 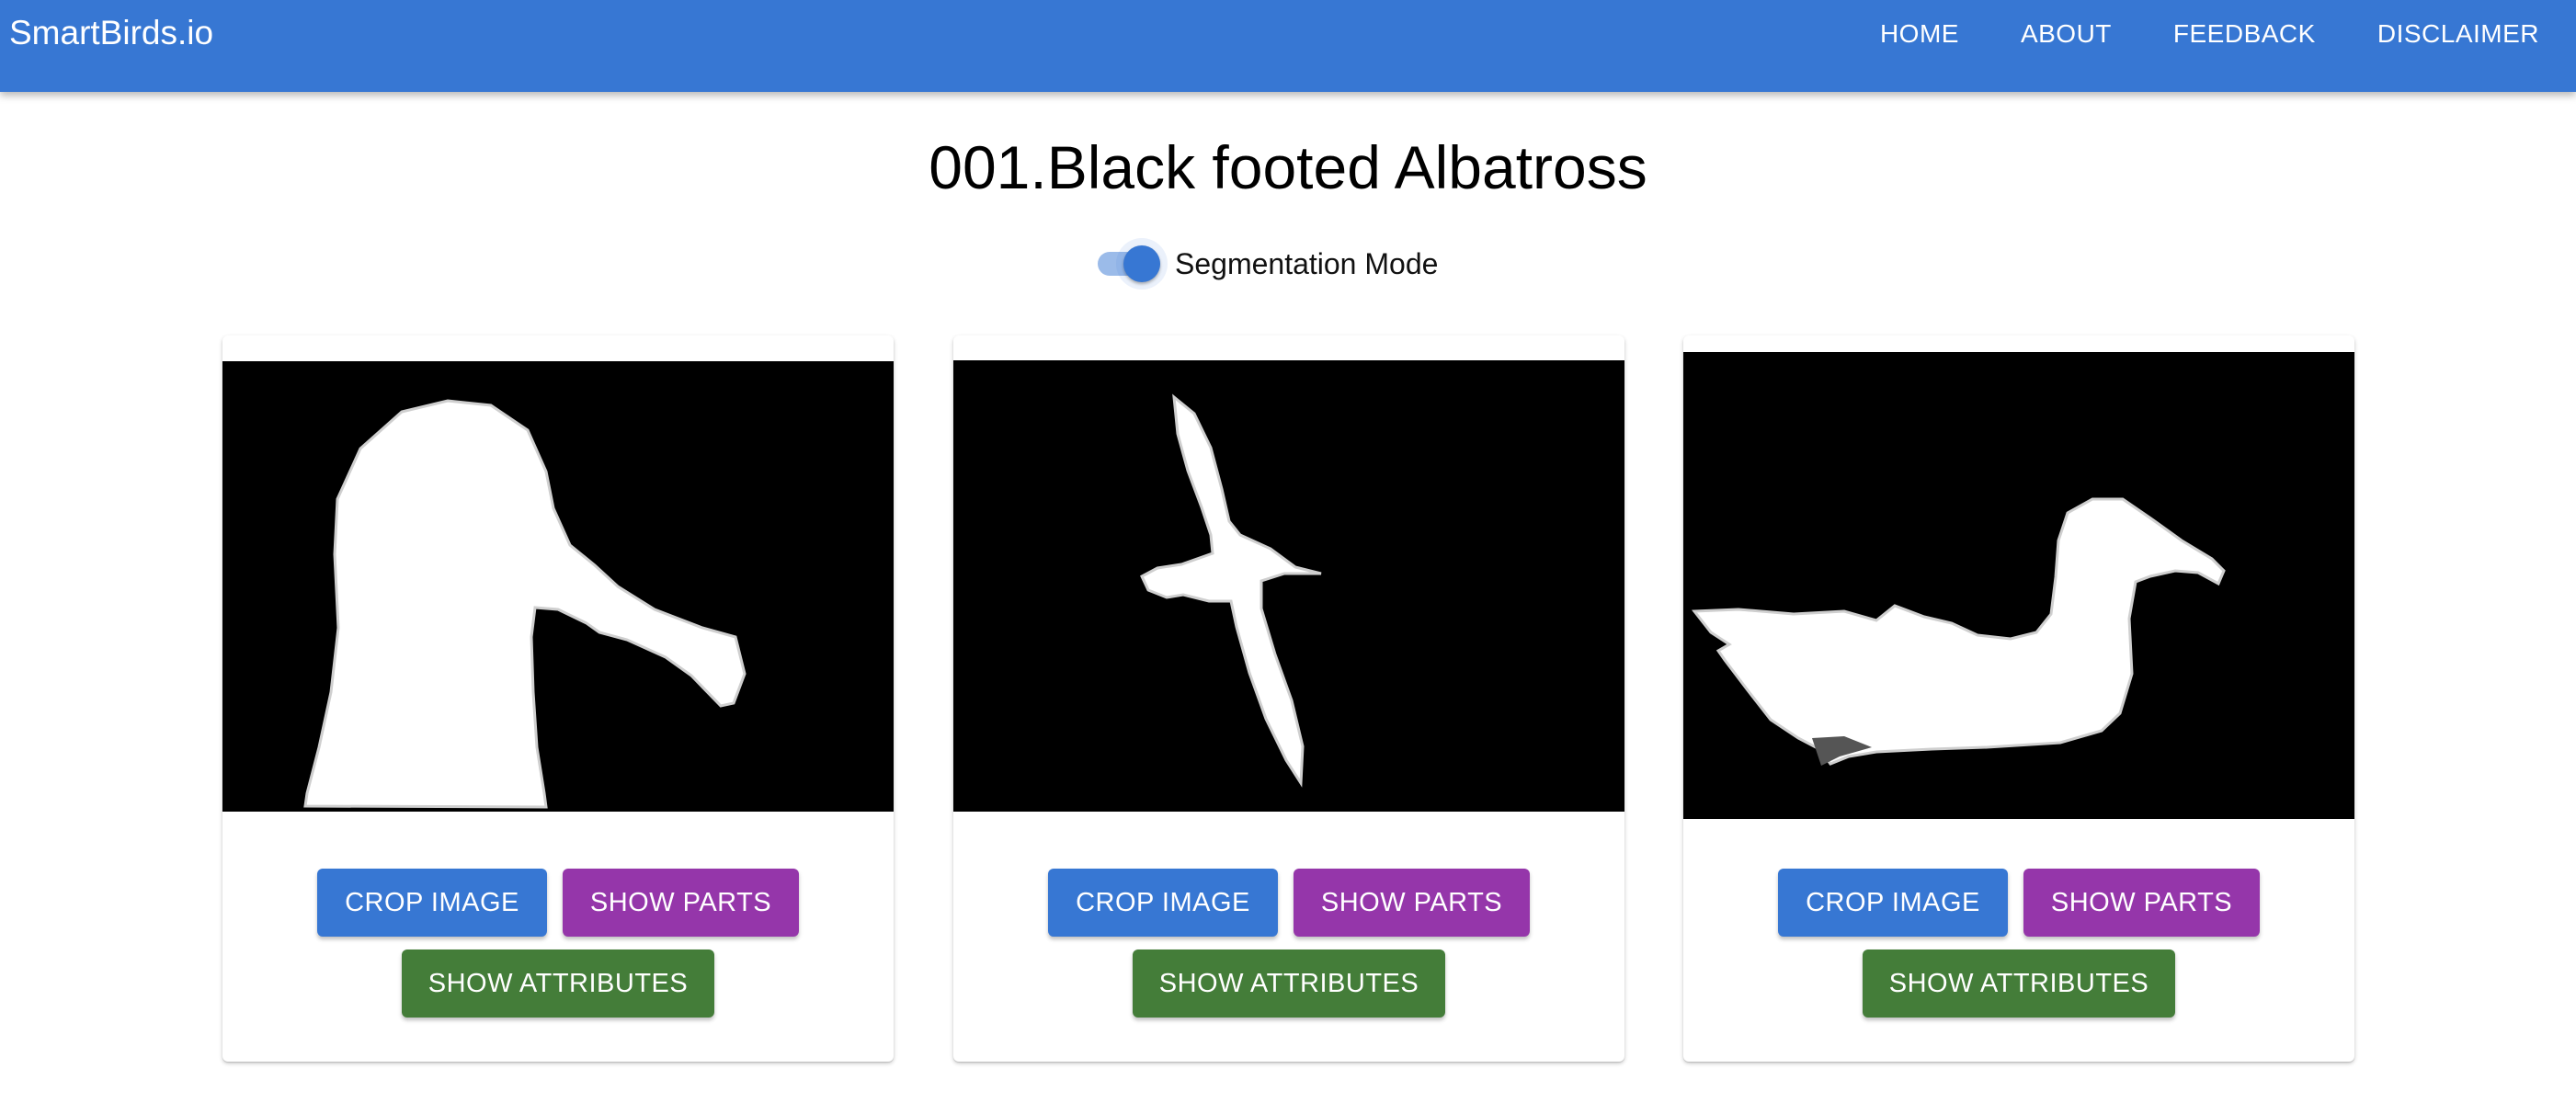 I want to click on show-attributes-button-2: SHOW ATTRIBUTES, so click(x=1289, y=984).